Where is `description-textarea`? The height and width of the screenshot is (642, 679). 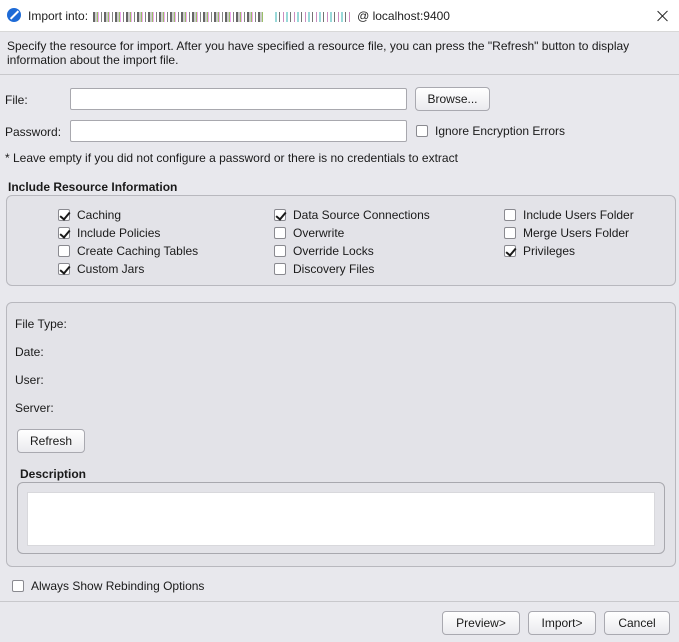 description-textarea is located at coordinates (341, 519).